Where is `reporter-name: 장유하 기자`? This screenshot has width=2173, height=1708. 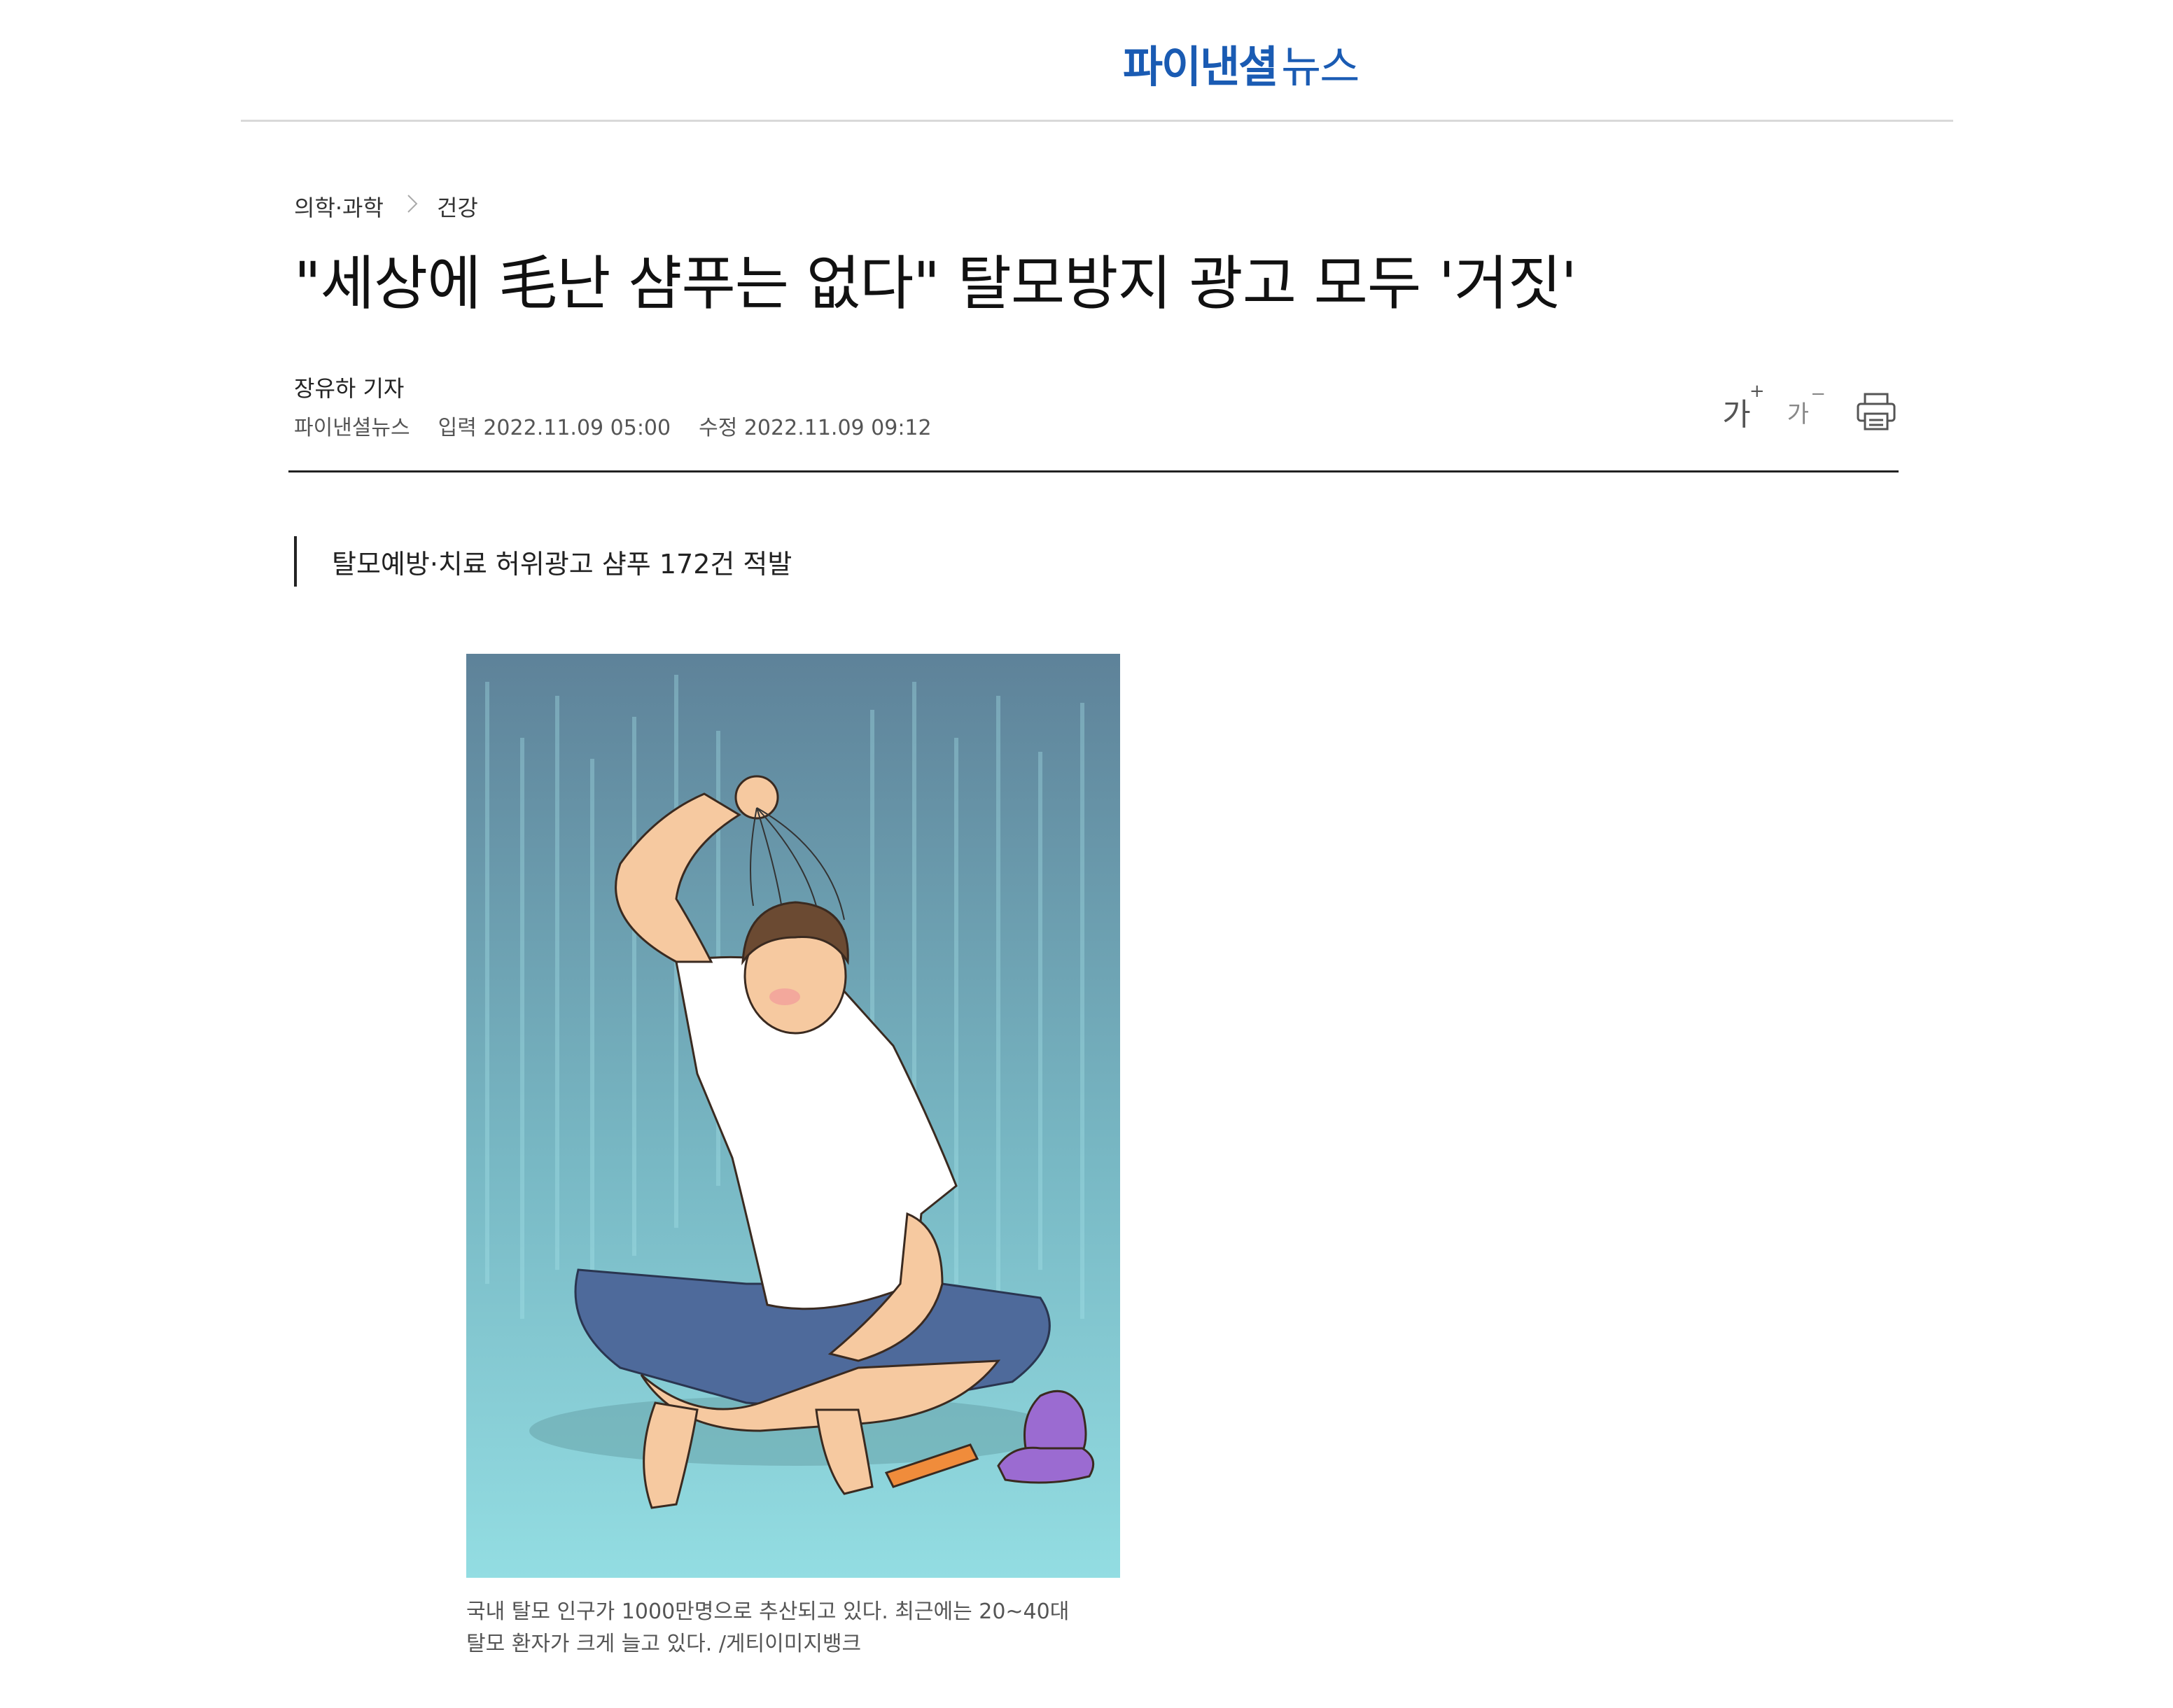
reporter-name: 장유하 기자 is located at coordinates (349, 387).